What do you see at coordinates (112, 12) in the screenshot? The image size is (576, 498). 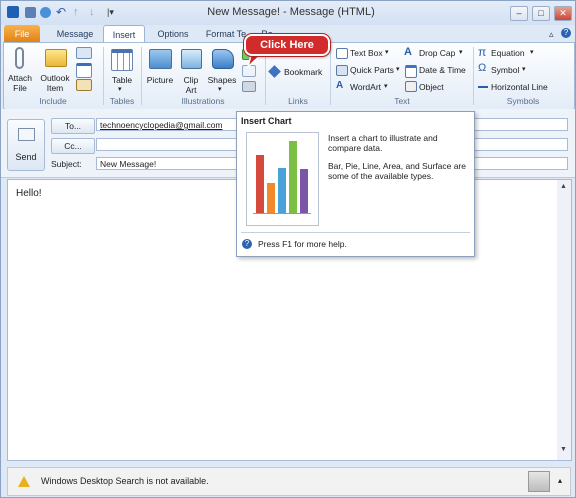 I see `customize-qat-icon: |▾` at bounding box center [112, 12].